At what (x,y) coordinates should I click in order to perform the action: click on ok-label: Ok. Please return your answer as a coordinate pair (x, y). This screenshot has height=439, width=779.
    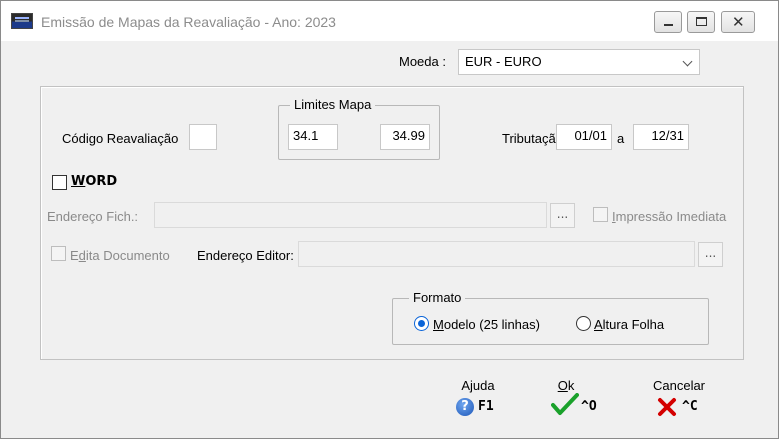
    Looking at the image, I should click on (566, 385).